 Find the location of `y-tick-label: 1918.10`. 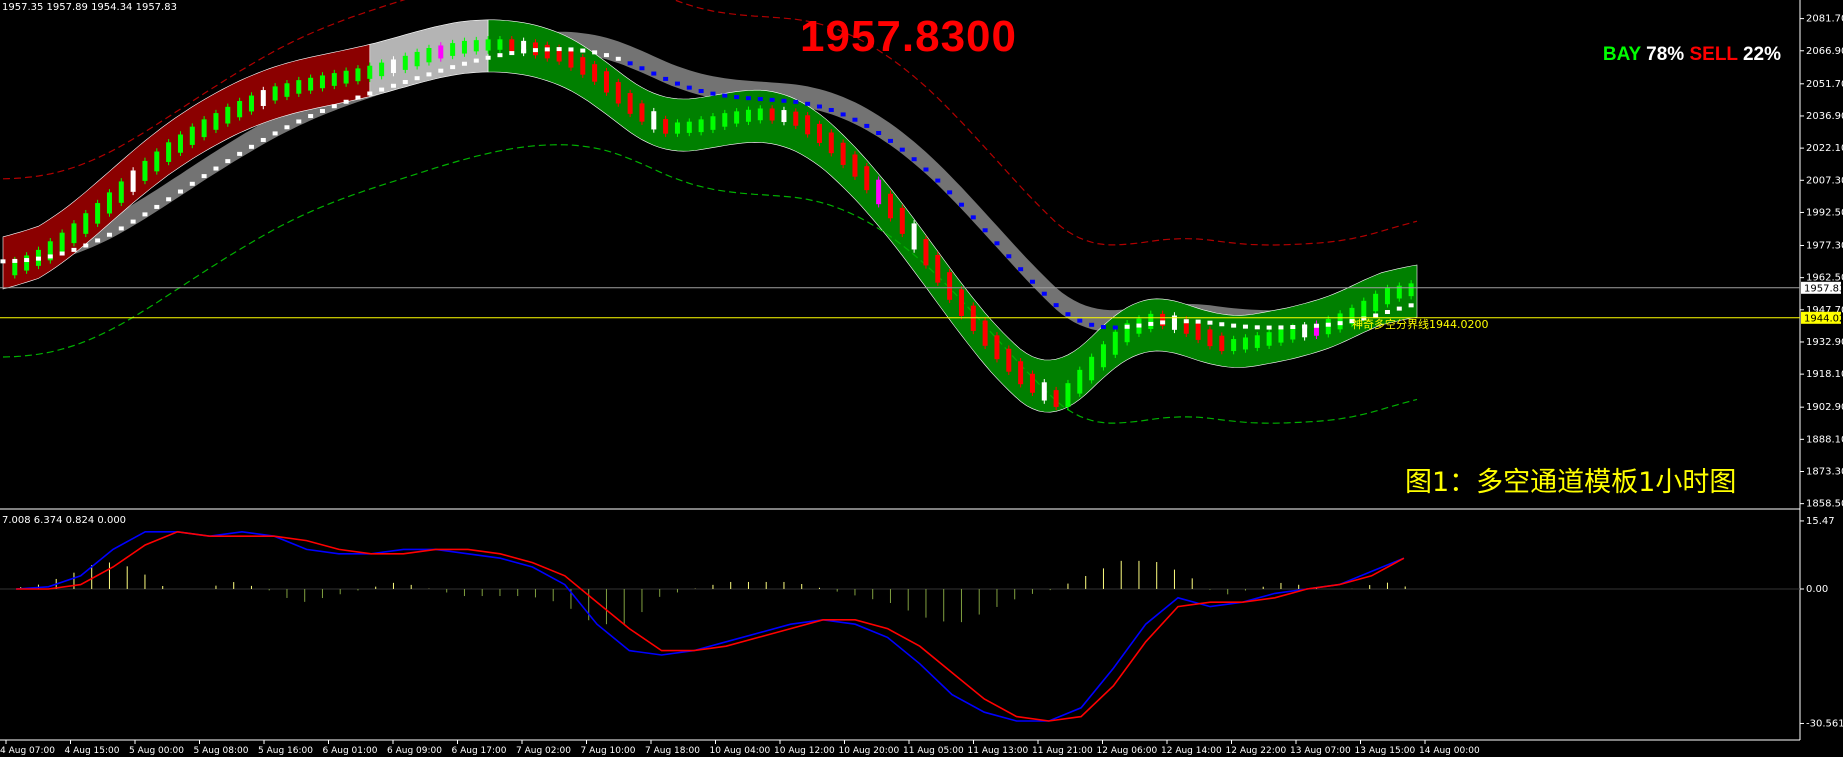

y-tick-label: 1918.10 is located at coordinates (1824, 374).